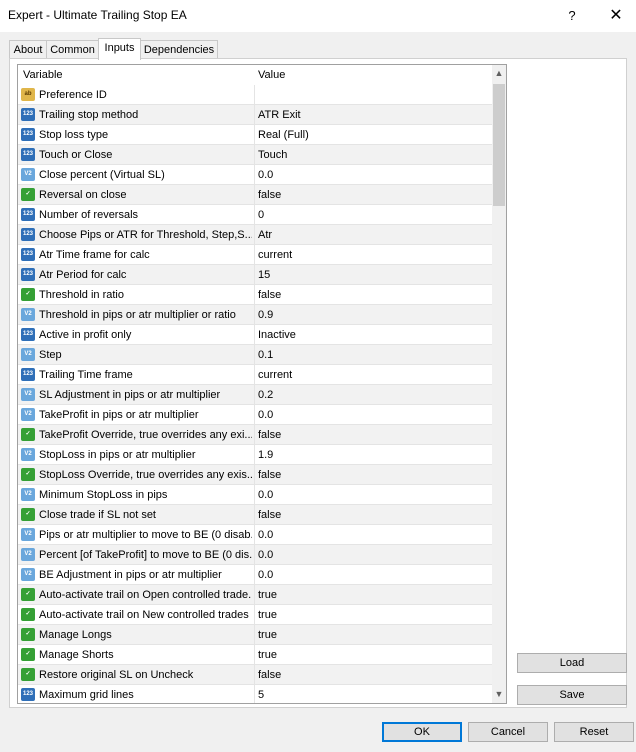 The image size is (636, 752). What do you see at coordinates (616, 16) in the screenshot?
I see `close-button: ✕` at bounding box center [616, 16].